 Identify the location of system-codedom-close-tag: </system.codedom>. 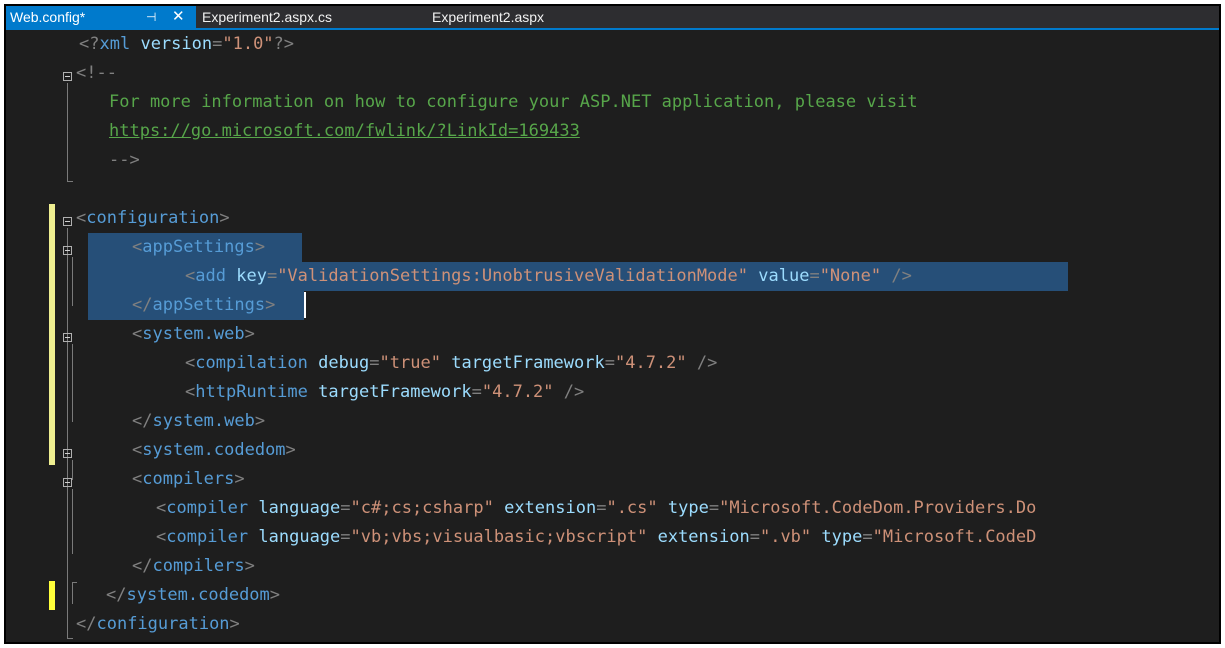
(193, 595).